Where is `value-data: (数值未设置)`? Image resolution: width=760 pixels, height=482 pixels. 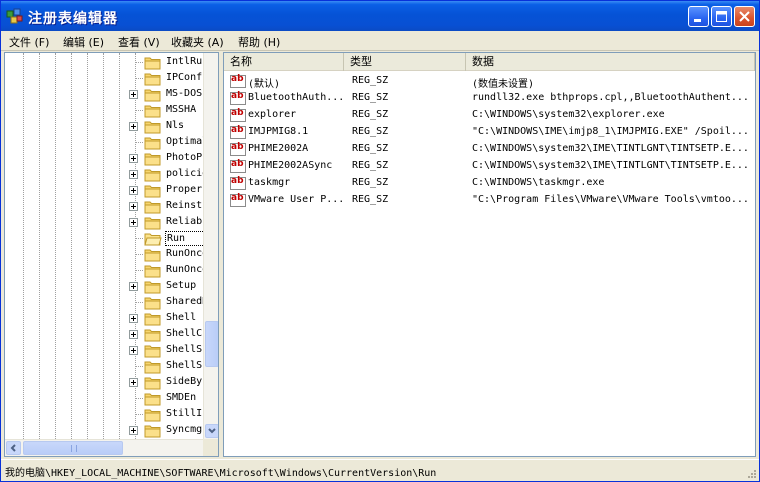
value-data: (数值未设置) is located at coordinates (503, 84).